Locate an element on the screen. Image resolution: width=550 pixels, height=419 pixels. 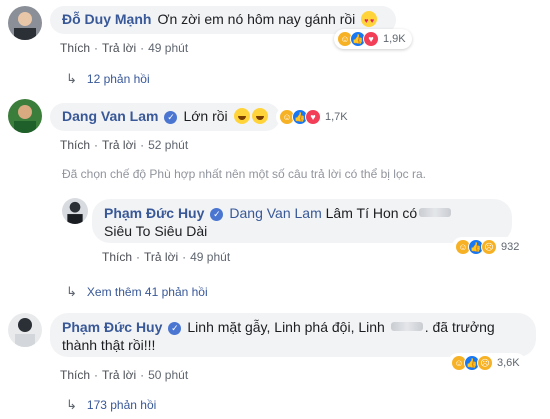
reaction-summary: ☺ 👍 ☹ 3,6K is located at coordinates (487, 363).